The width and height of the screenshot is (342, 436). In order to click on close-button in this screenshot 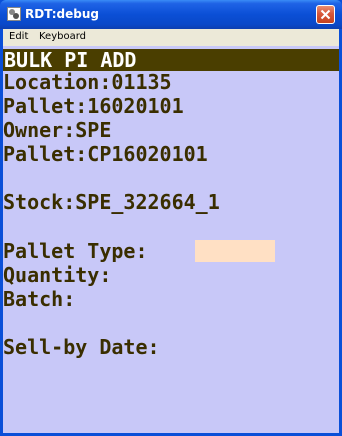, I will do `click(325, 14)`.